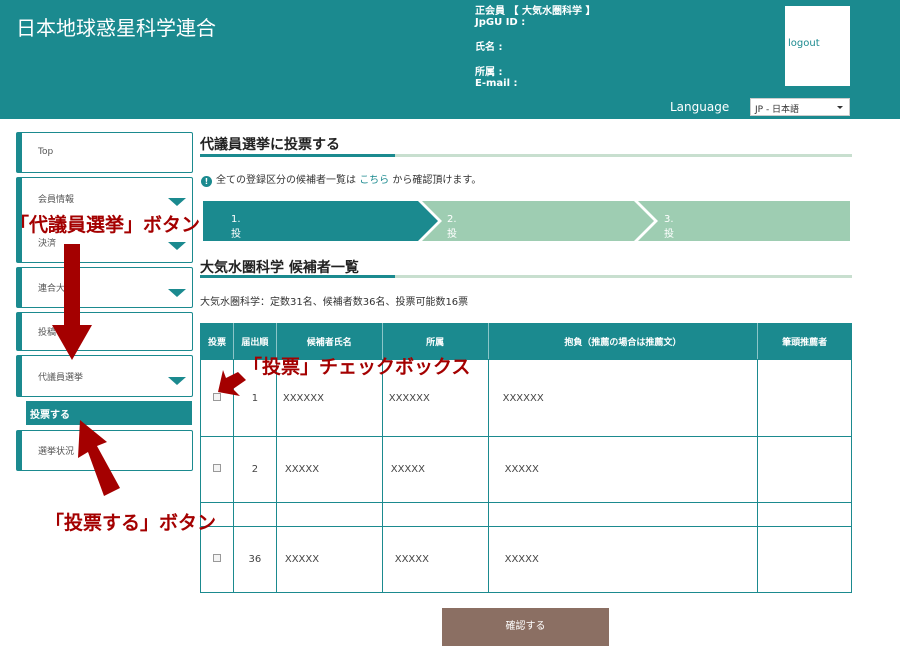  Describe the element at coordinates (99, 458) in the screenshot. I see `arrow-to-vote` at that location.